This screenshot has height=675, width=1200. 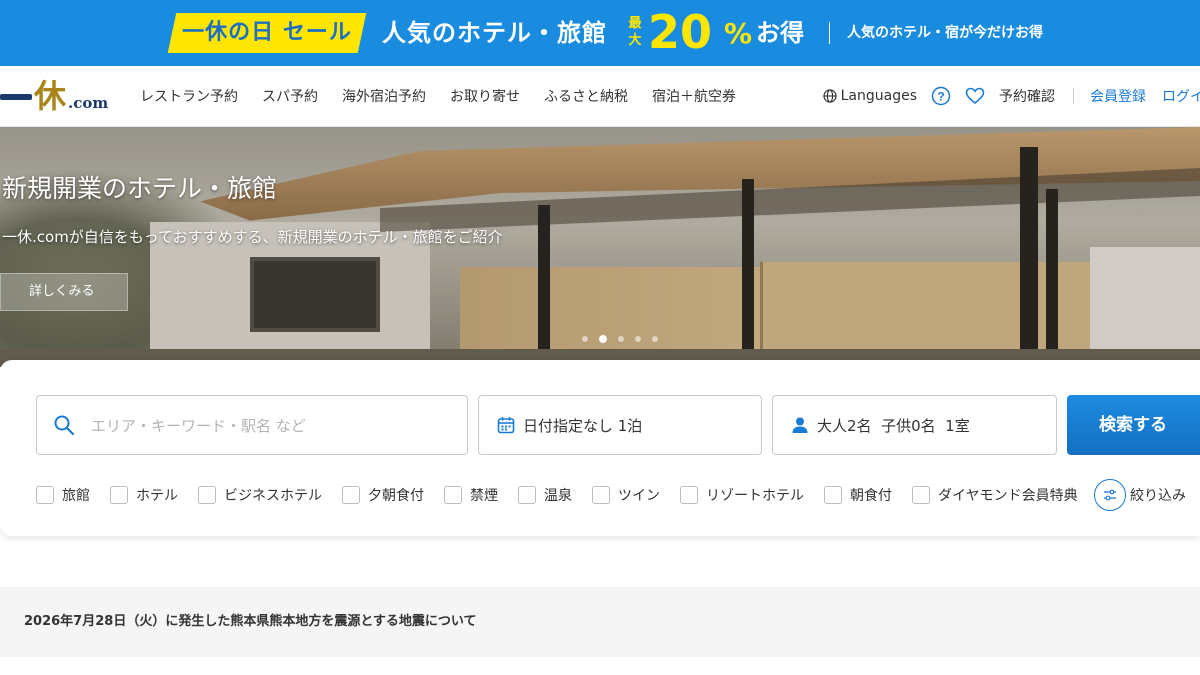 What do you see at coordinates (780, 33) in the screenshot?
I see `promo-discount-suffix: お得` at bounding box center [780, 33].